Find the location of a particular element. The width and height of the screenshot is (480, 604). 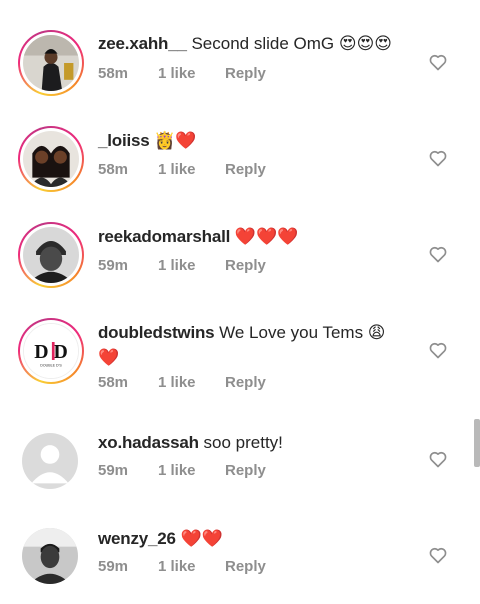

scrollbar-thumb is located at coordinates (477, 443).